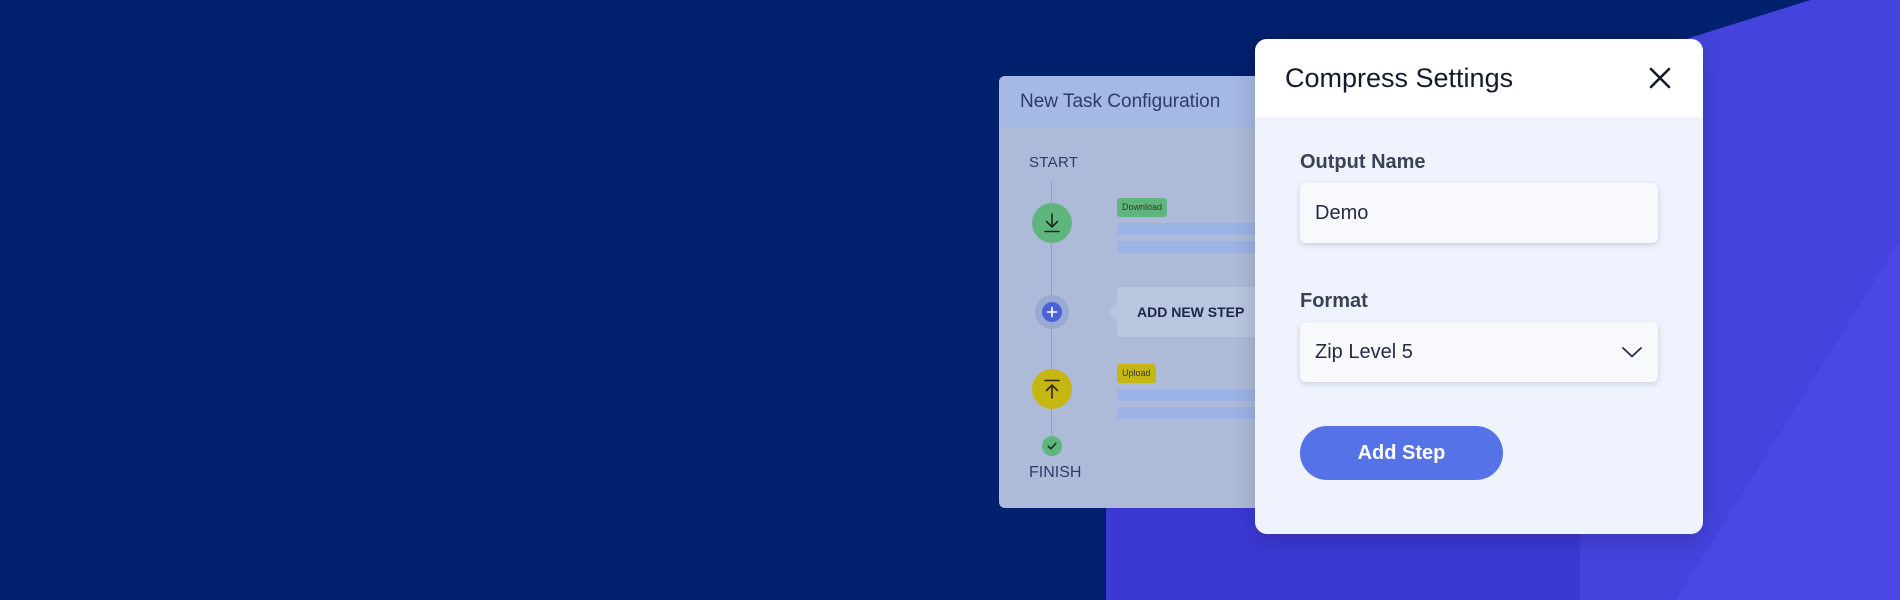 The height and width of the screenshot is (600, 1900). What do you see at coordinates (1054, 162) in the screenshot?
I see `start-label: START` at bounding box center [1054, 162].